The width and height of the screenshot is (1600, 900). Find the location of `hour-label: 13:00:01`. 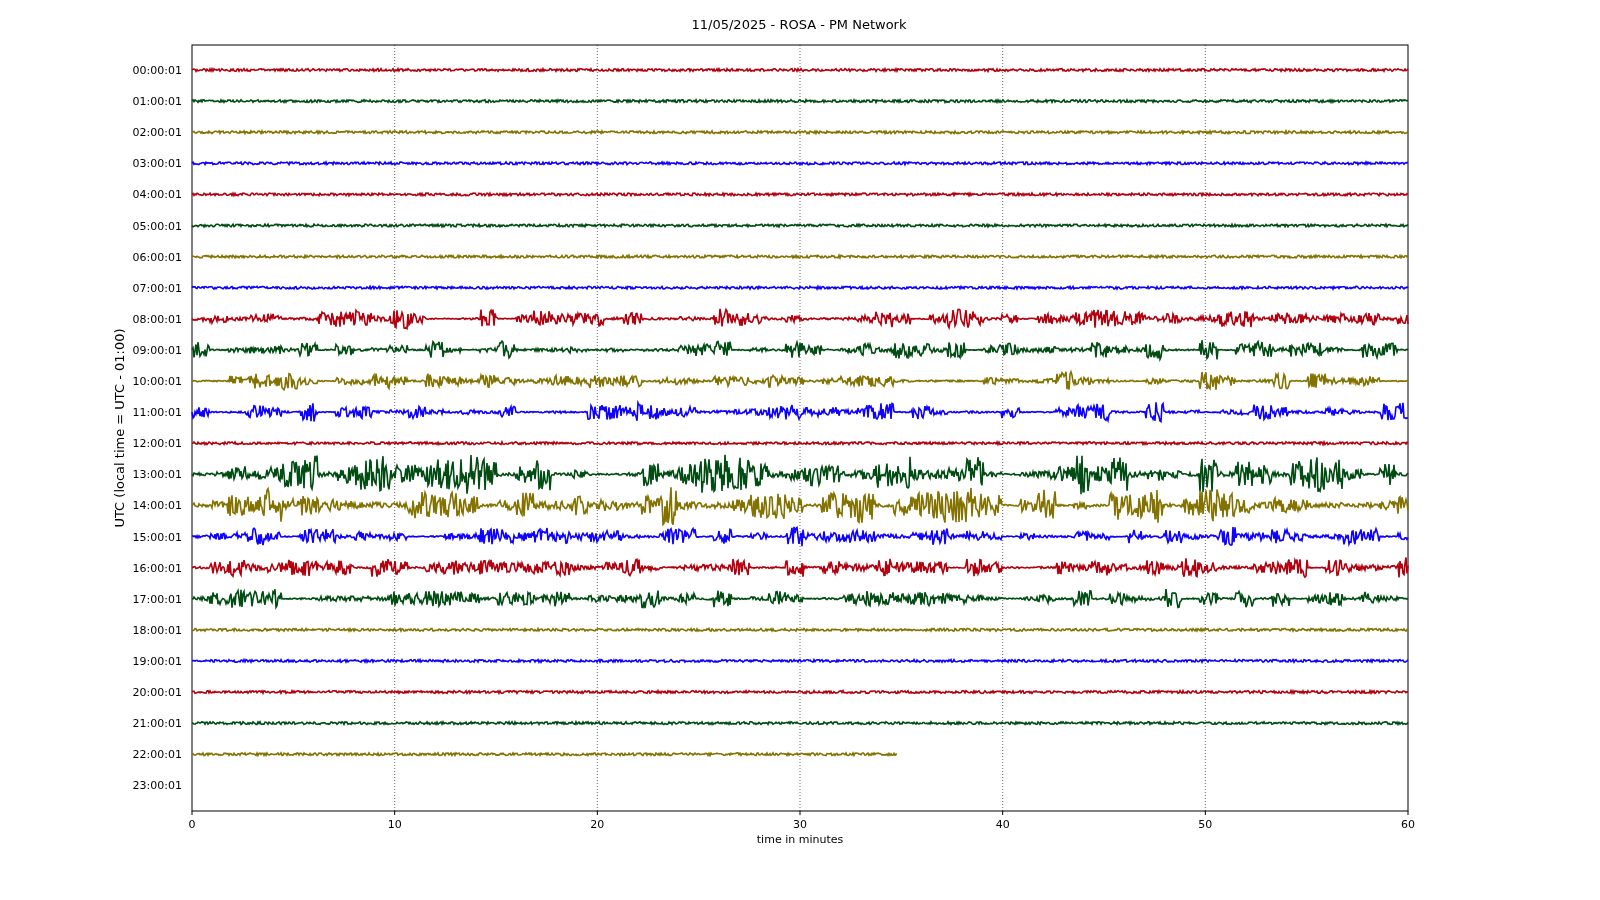

hour-label: 13:00:01 is located at coordinates (157, 475).